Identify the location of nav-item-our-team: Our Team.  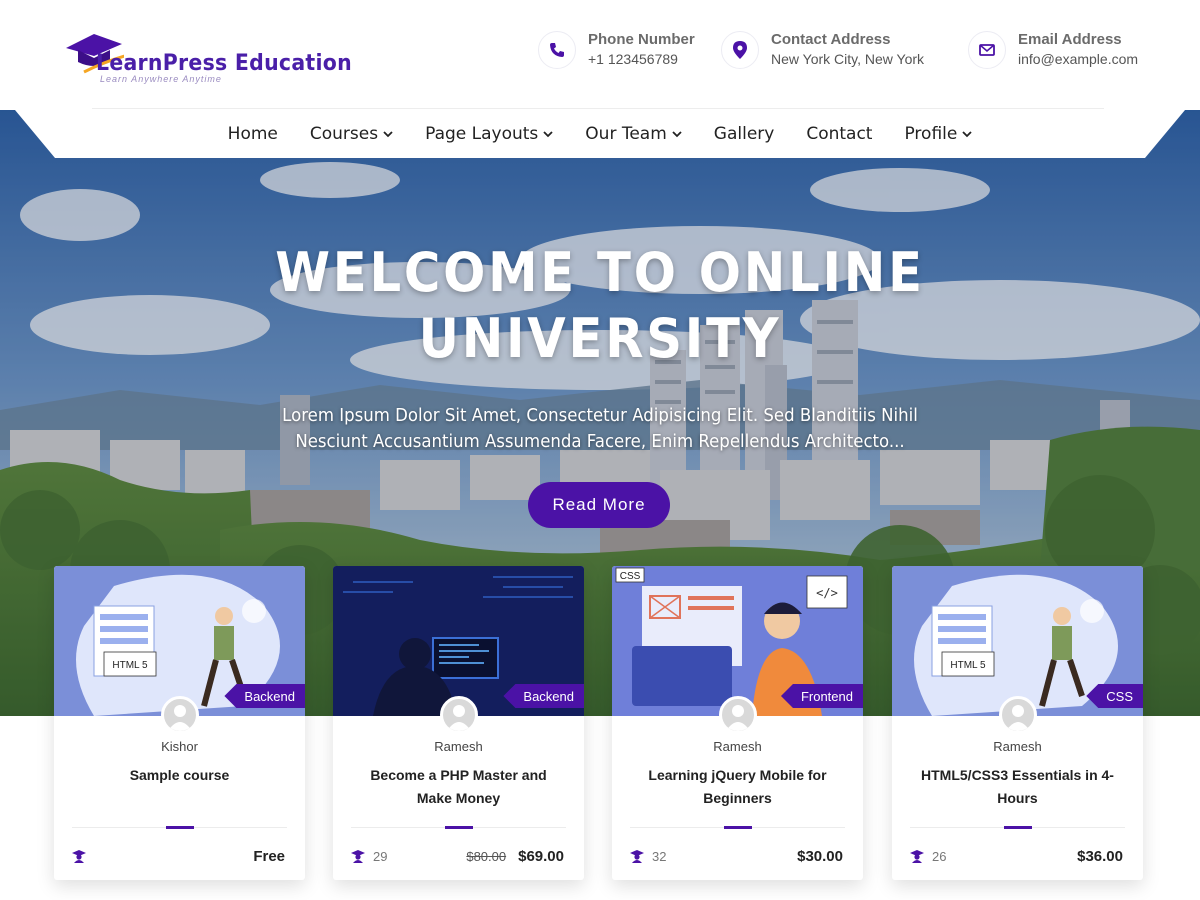
(633, 134).